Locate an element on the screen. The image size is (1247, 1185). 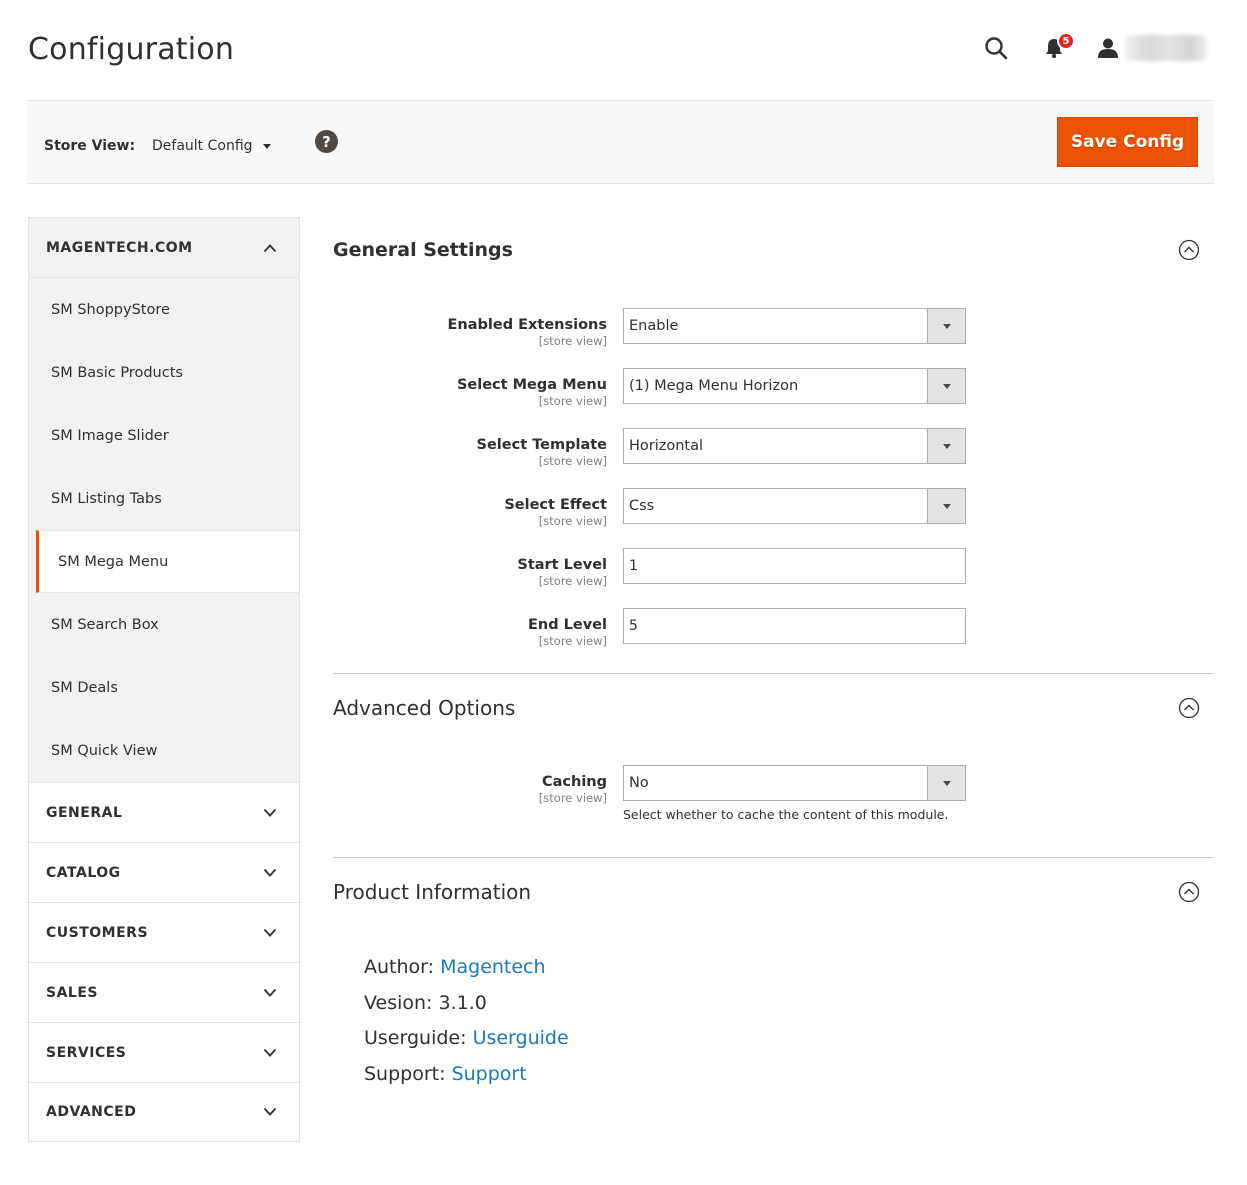
field-label: End Level [store view] is located at coordinates (567, 632).